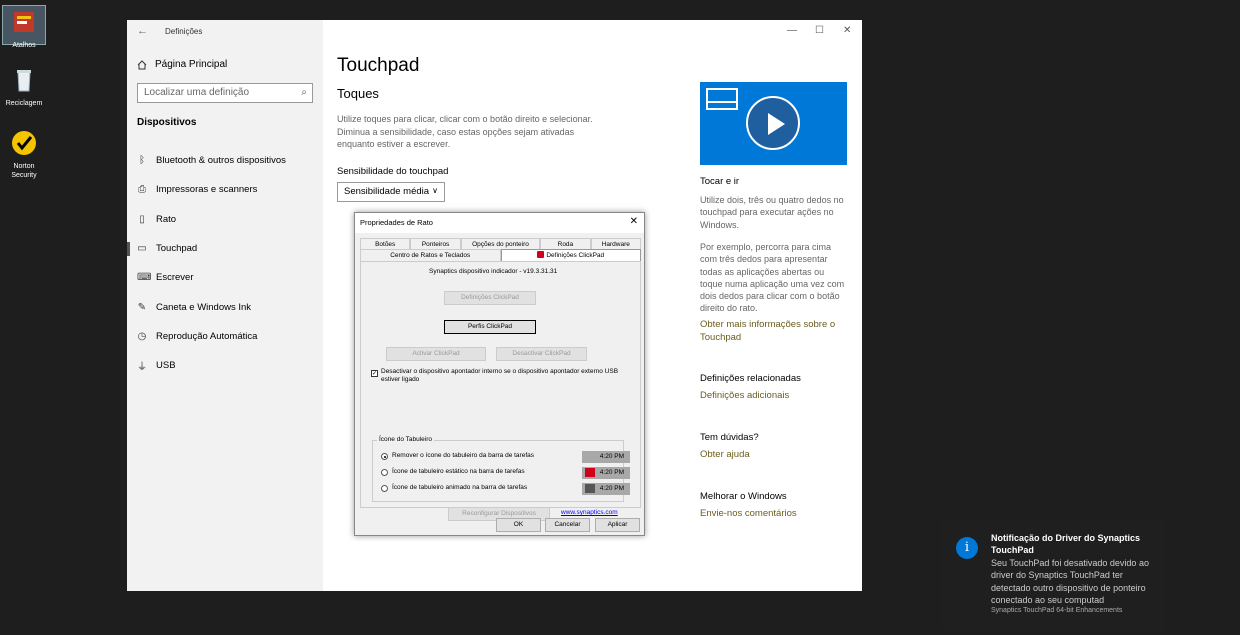 The width and height of the screenshot is (1240, 635). What do you see at coordinates (541, 354) in the screenshot?
I see `deactivate-clickpad-button: Desactivar ClickPad` at bounding box center [541, 354].